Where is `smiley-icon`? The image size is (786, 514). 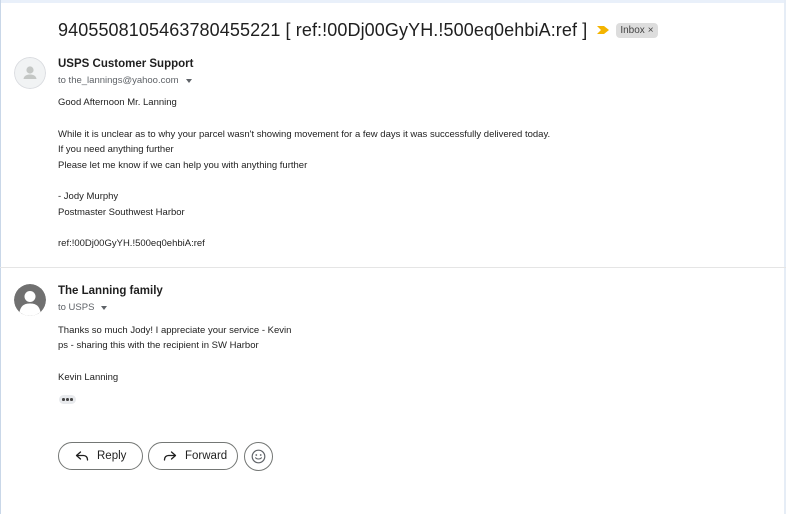 smiley-icon is located at coordinates (258, 456).